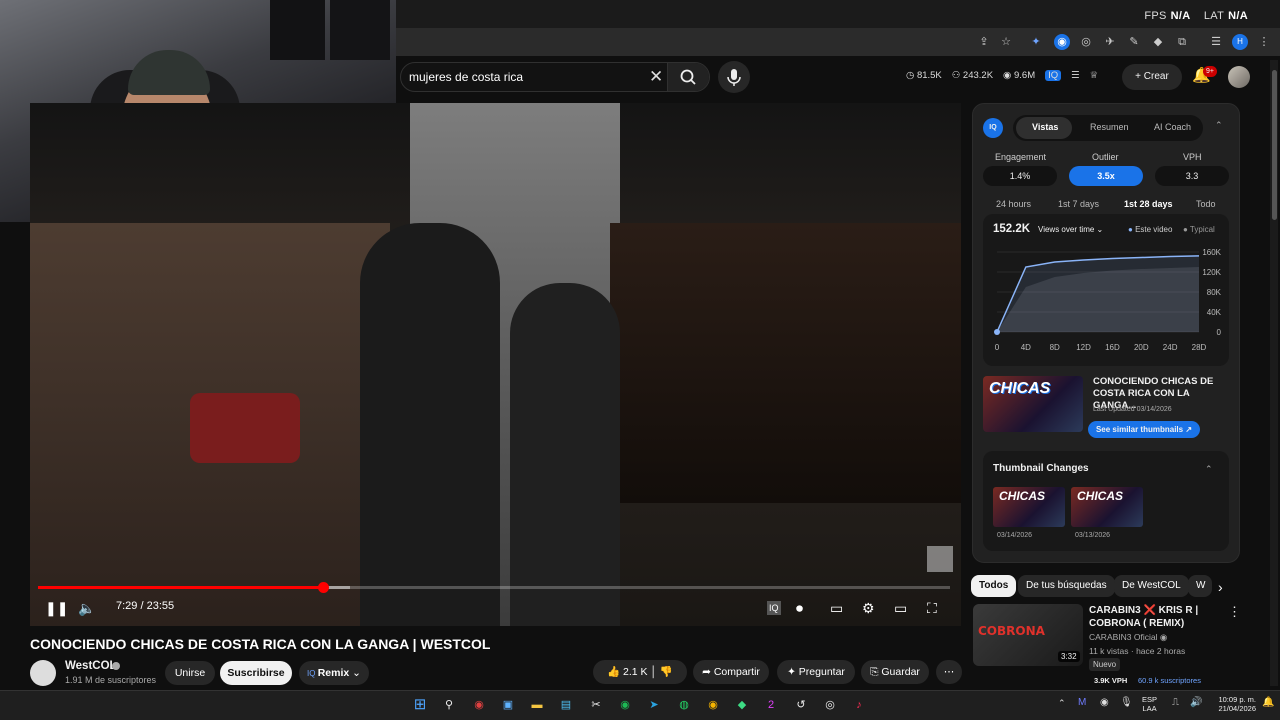 The height and width of the screenshot is (720, 1280). What do you see at coordinates (1154, 617) in the screenshot?
I see `recommended-title: CARABIN3 ❌ KRIS R | COBRONA ( REMIX)` at bounding box center [1154, 617].